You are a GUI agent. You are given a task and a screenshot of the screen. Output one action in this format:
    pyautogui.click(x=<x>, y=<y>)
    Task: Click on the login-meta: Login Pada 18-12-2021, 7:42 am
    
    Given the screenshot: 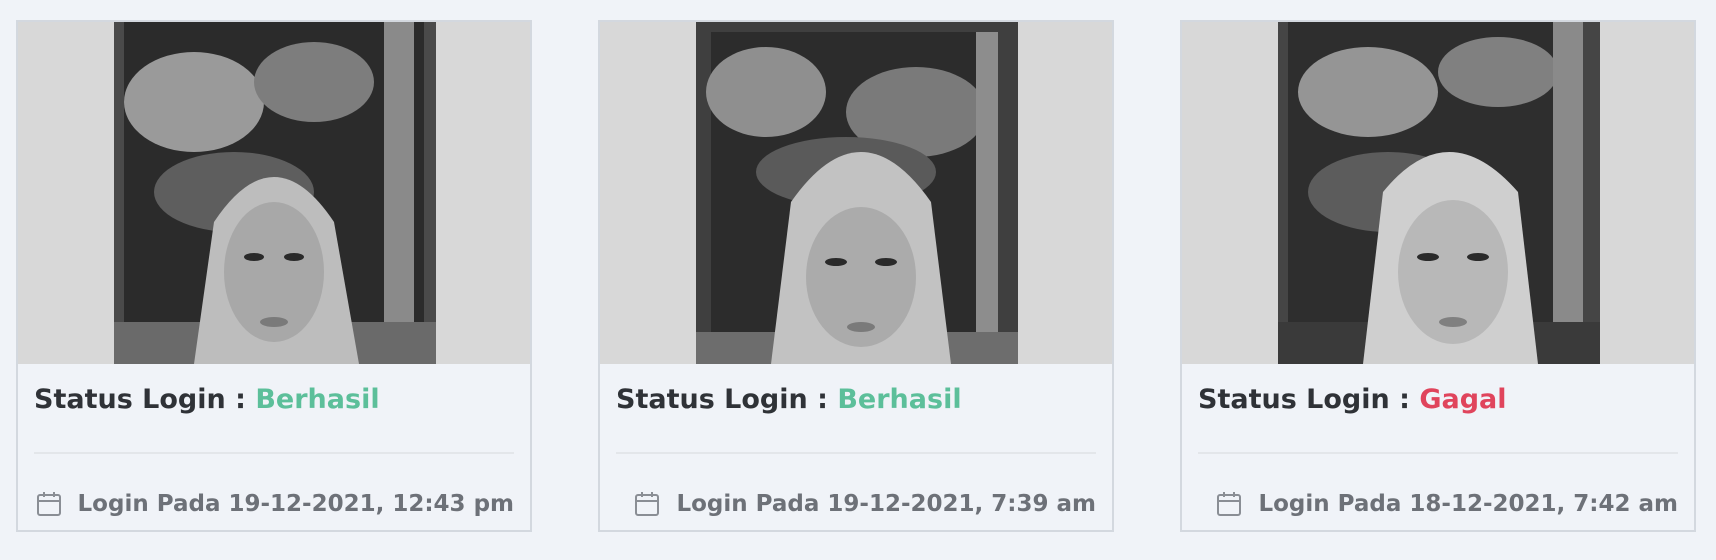 What is the action you would take?
    pyautogui.click(x=1447, y=504)
    